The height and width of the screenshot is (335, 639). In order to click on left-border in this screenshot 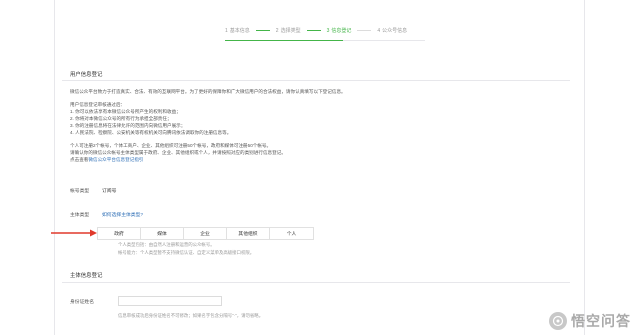, I will do `click(54, 167)`.